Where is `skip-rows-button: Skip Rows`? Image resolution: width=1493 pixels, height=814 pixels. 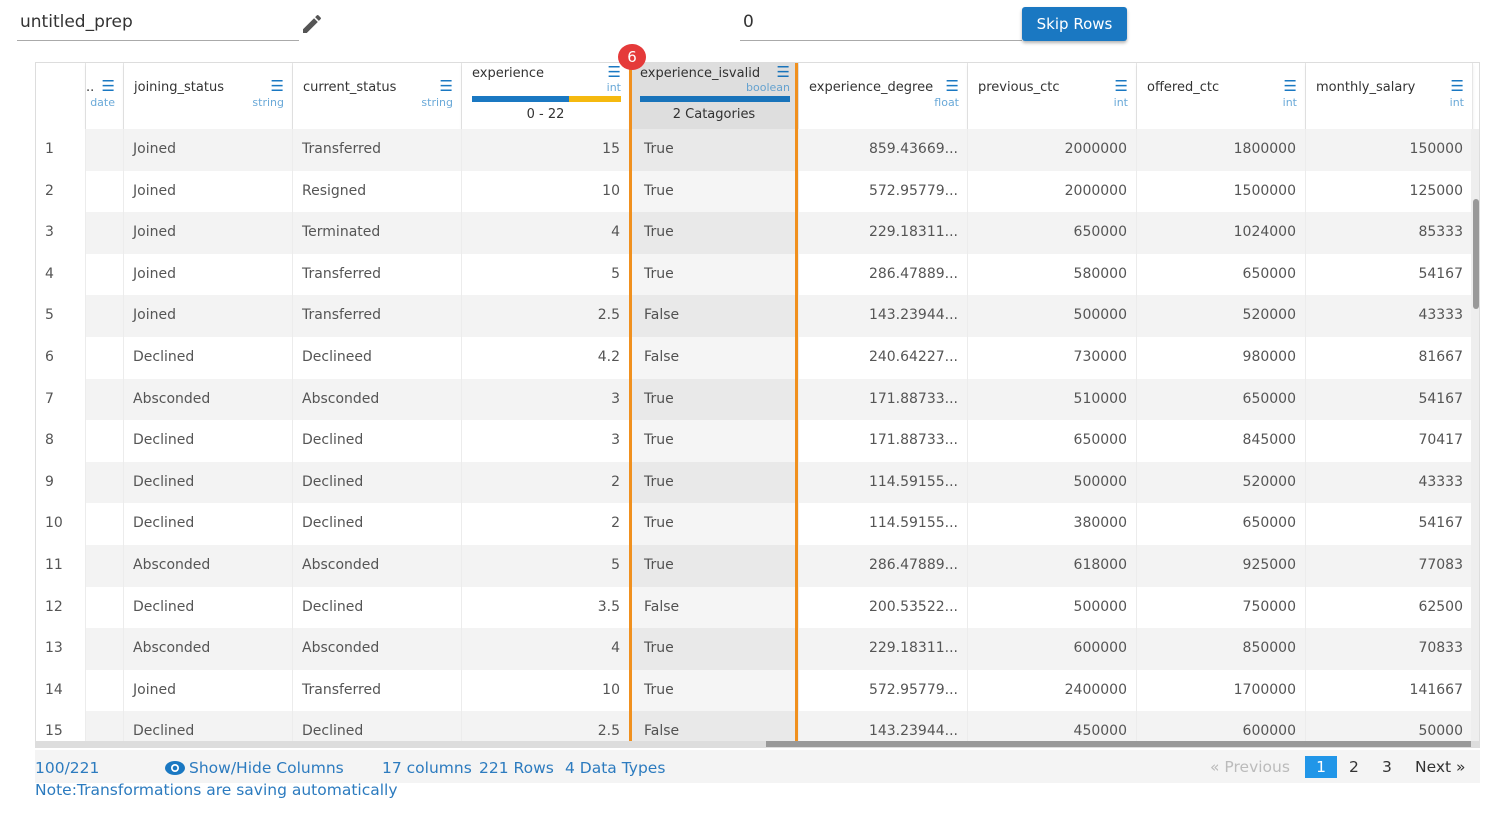
skip-rows-button: Skip Rows is located at coordinates (1074, 24).